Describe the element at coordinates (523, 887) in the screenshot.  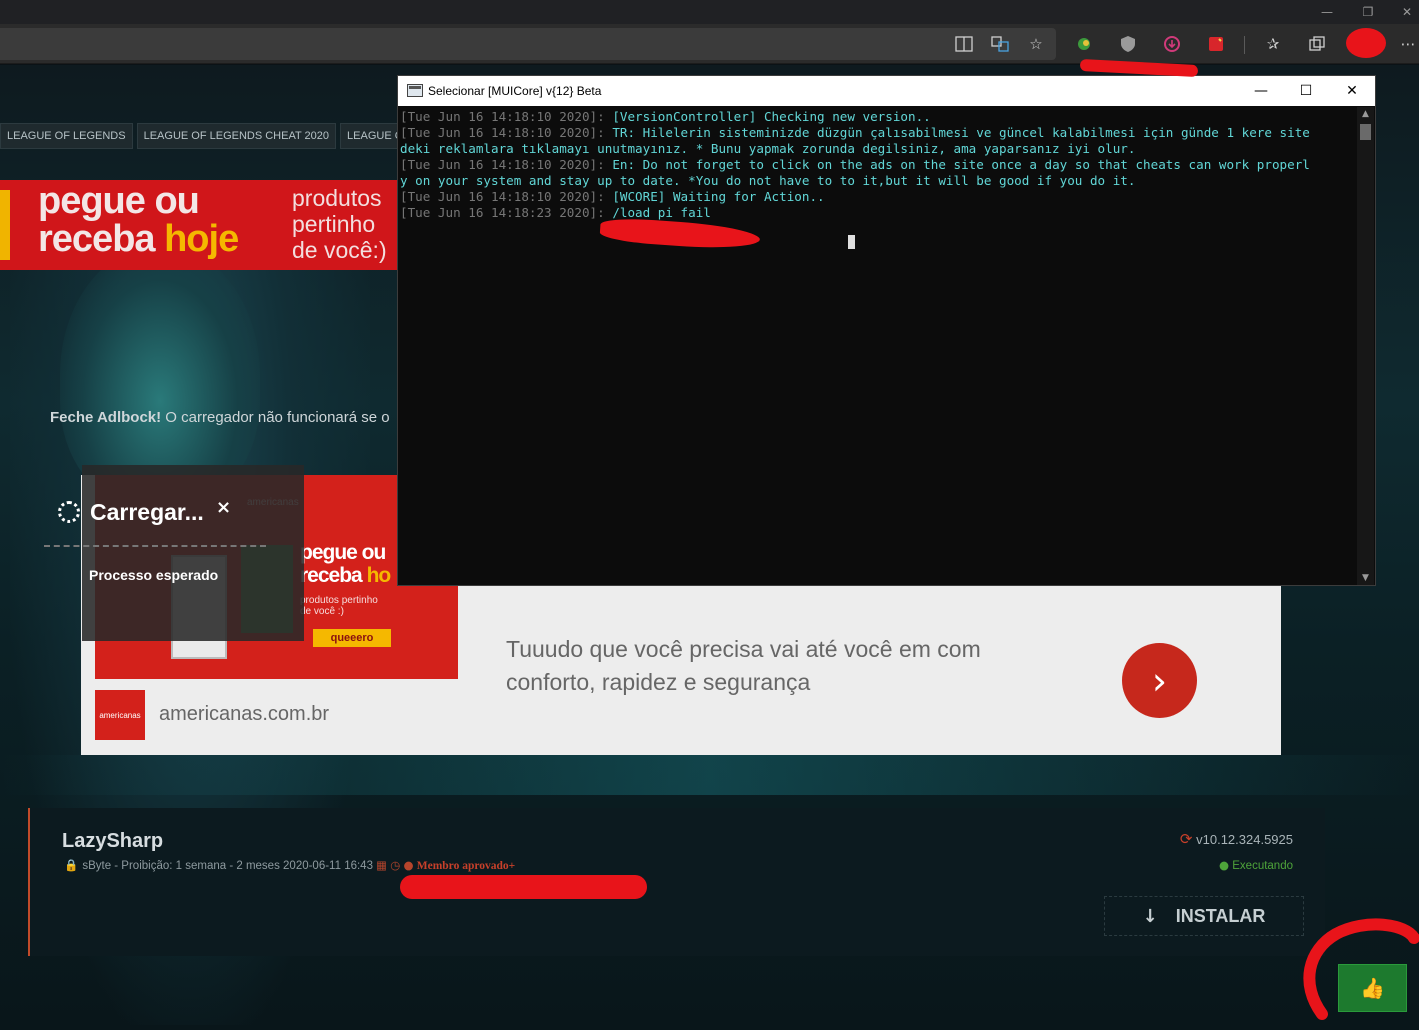
I see `red-underline-mark` at that location.